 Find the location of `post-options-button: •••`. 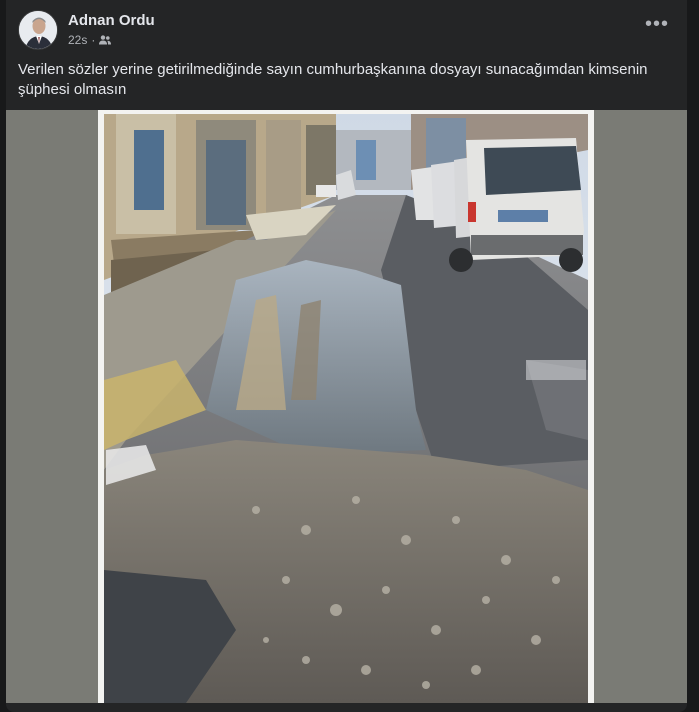

post-options-button: ••• is located at coordinates (657, 28).